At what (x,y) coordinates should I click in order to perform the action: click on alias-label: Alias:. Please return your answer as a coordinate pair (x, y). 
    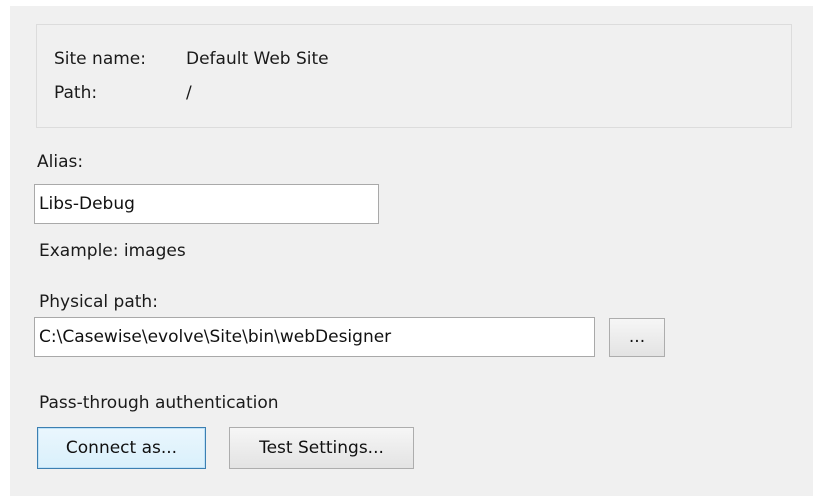
    Looking at the image, I should click on (60, 162).